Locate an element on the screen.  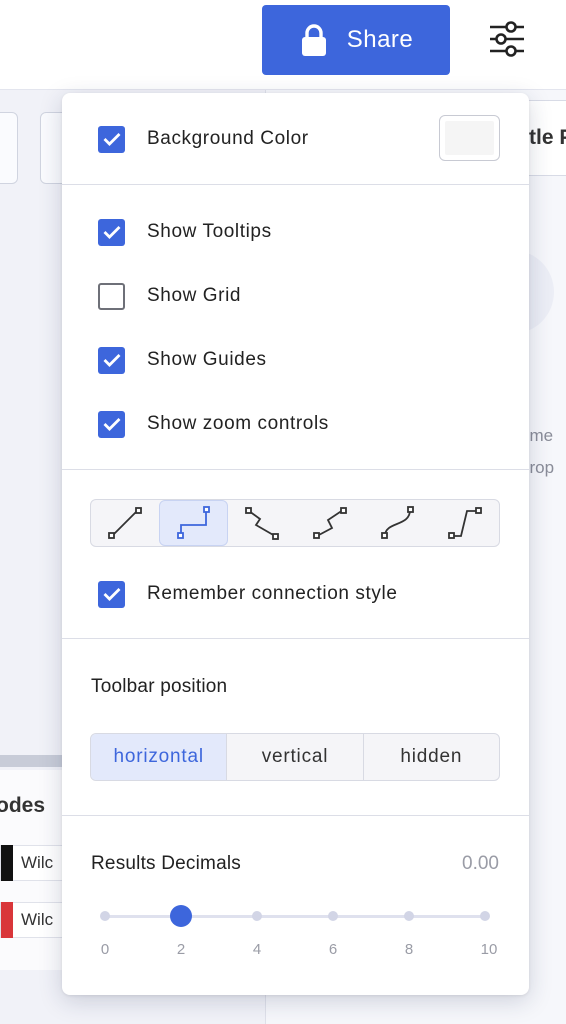
share-label: Share is located at coordinates (380, 39).